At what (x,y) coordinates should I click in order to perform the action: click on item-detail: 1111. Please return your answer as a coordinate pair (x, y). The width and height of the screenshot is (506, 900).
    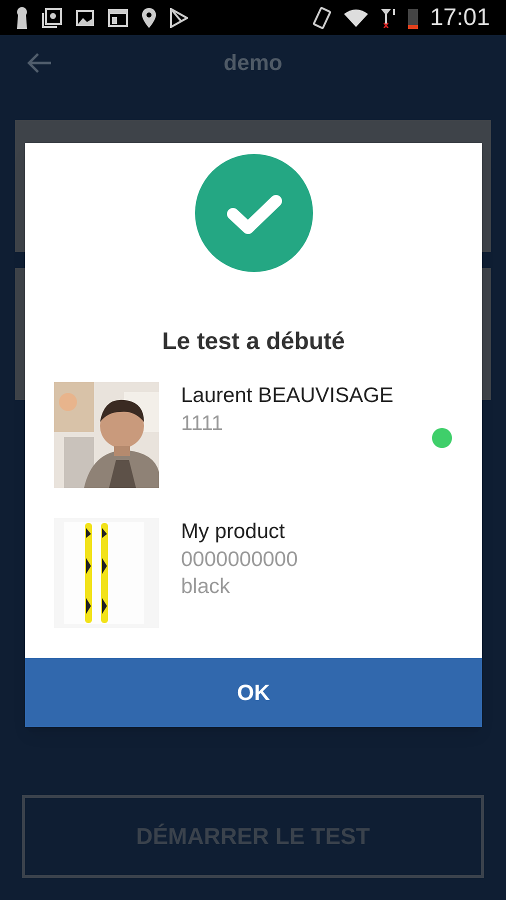
    Looking at the image, I should click on (202, 424).